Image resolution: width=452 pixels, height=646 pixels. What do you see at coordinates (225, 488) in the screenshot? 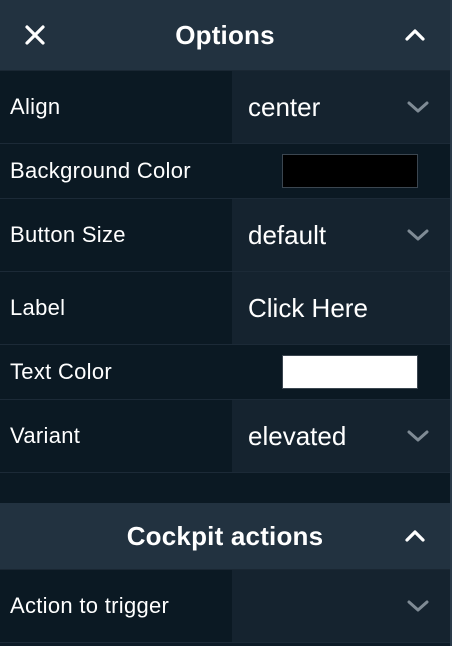
I see `section-spacer` at bounding box center [225, 488].